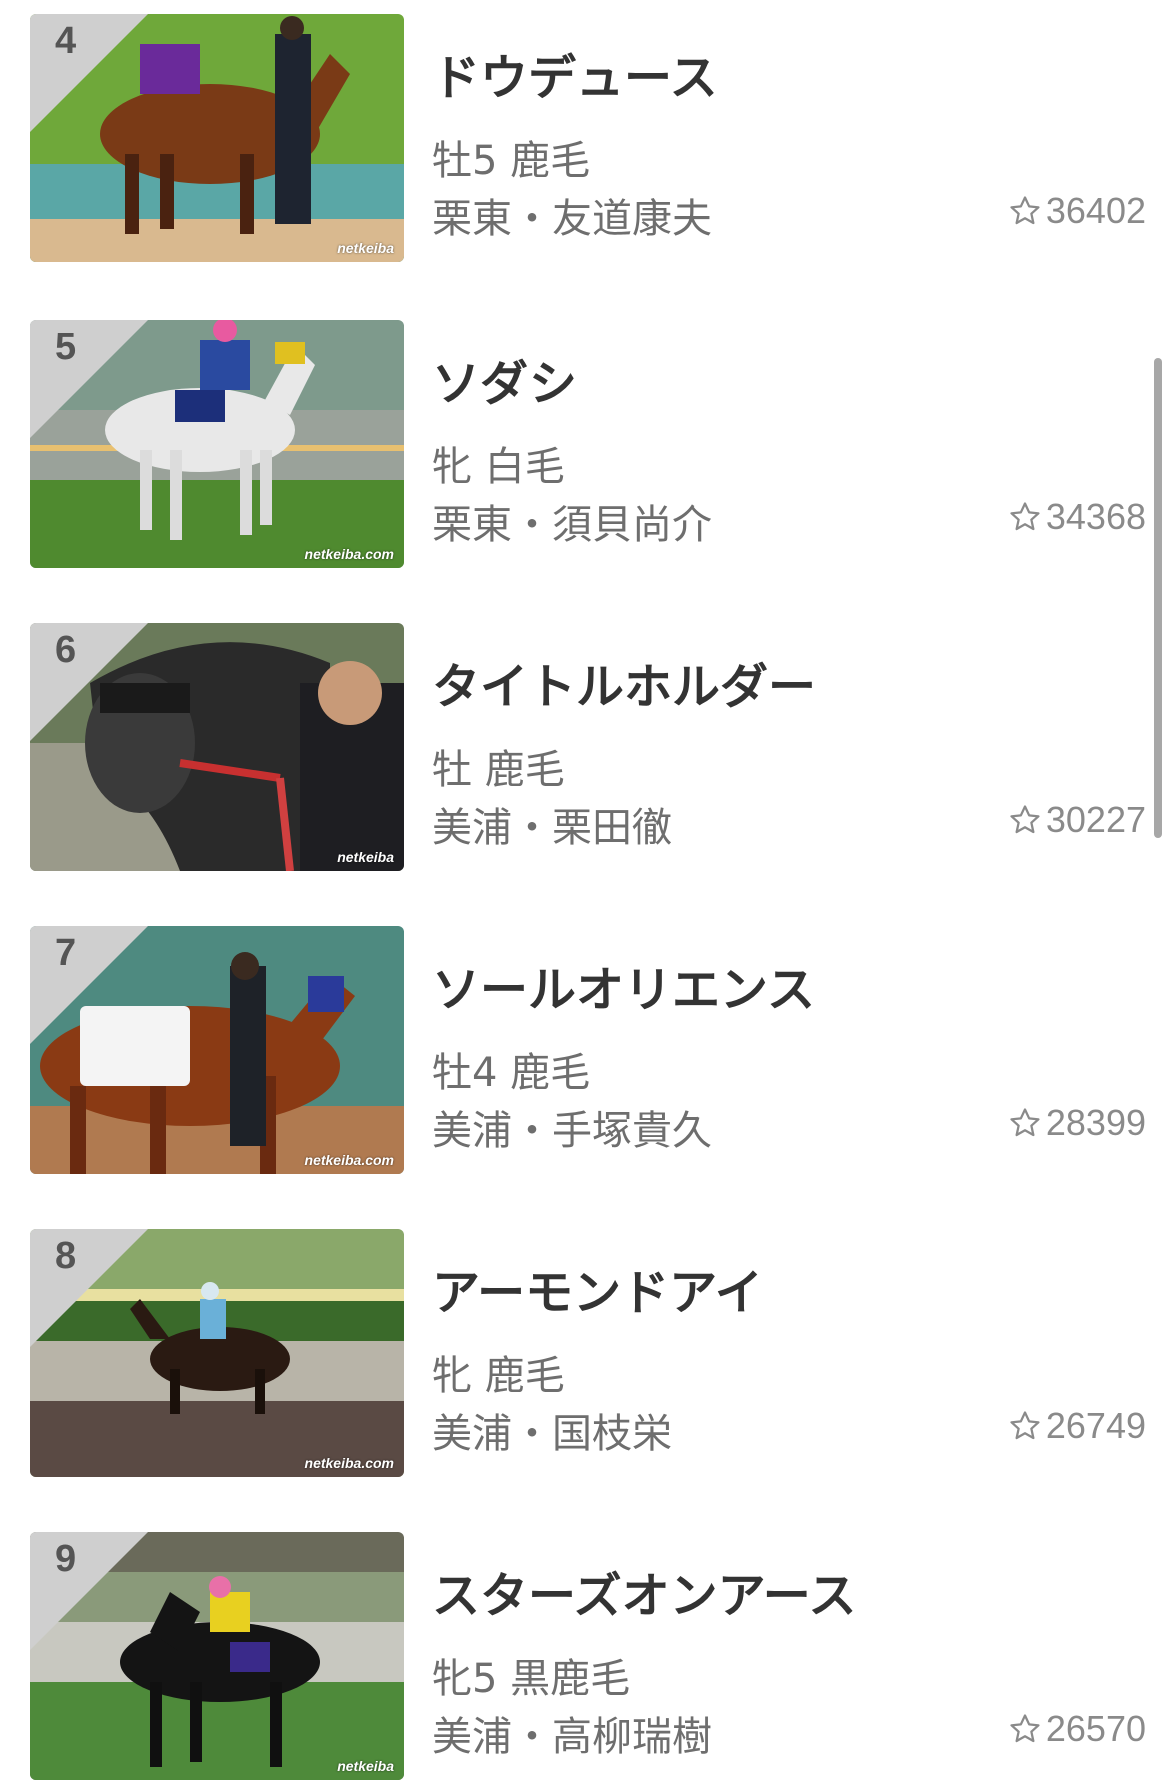 The image size is (1170, 1782). Describe the element at coordinates (585, 1354) in the screenshot. I see `list-item: 8 netkeiba.com アーモンドアイ 牝 鹿毛 美浦・国枝栄 26749` at that location.